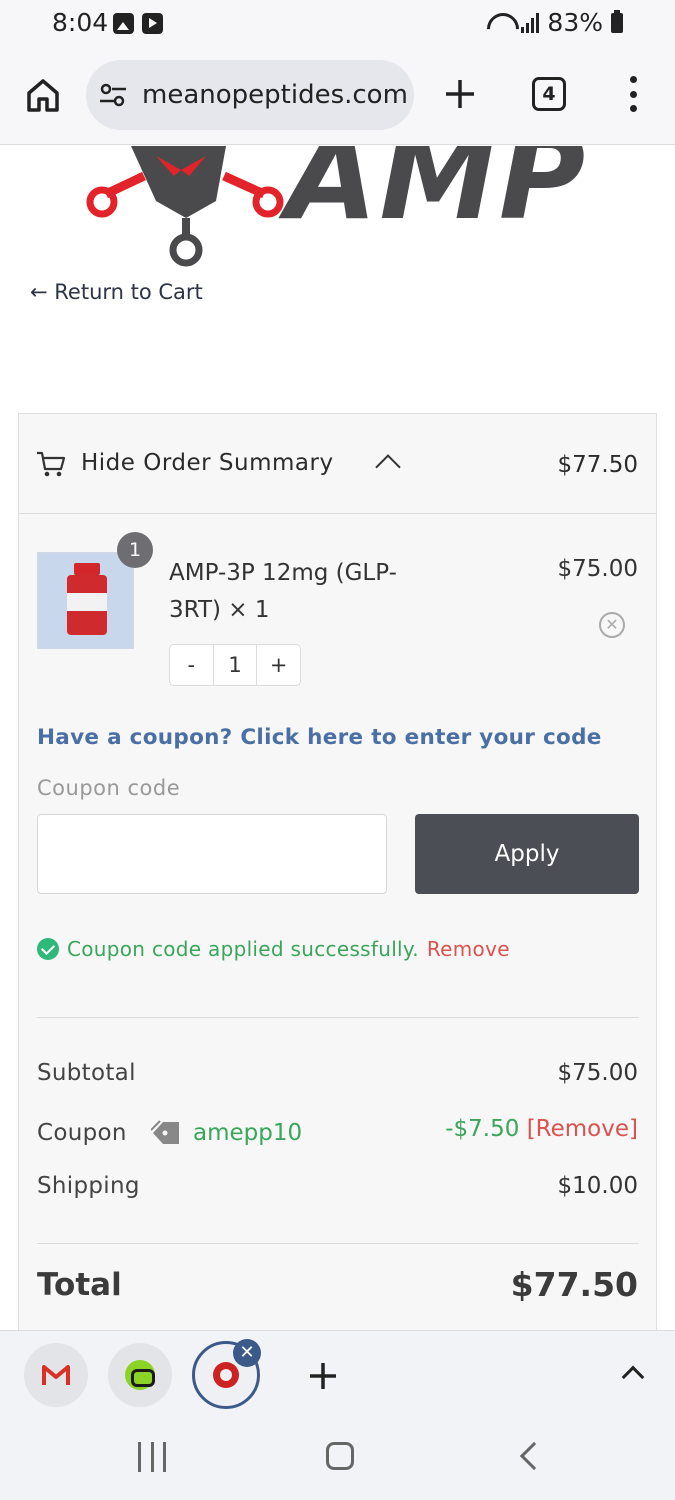 Image resolution: width=675 pixels, height=1500 pixels. What do you see at coordinates (617, 21) in the screenshot?
I see `battery-icon` at bounding box center [617, 21].